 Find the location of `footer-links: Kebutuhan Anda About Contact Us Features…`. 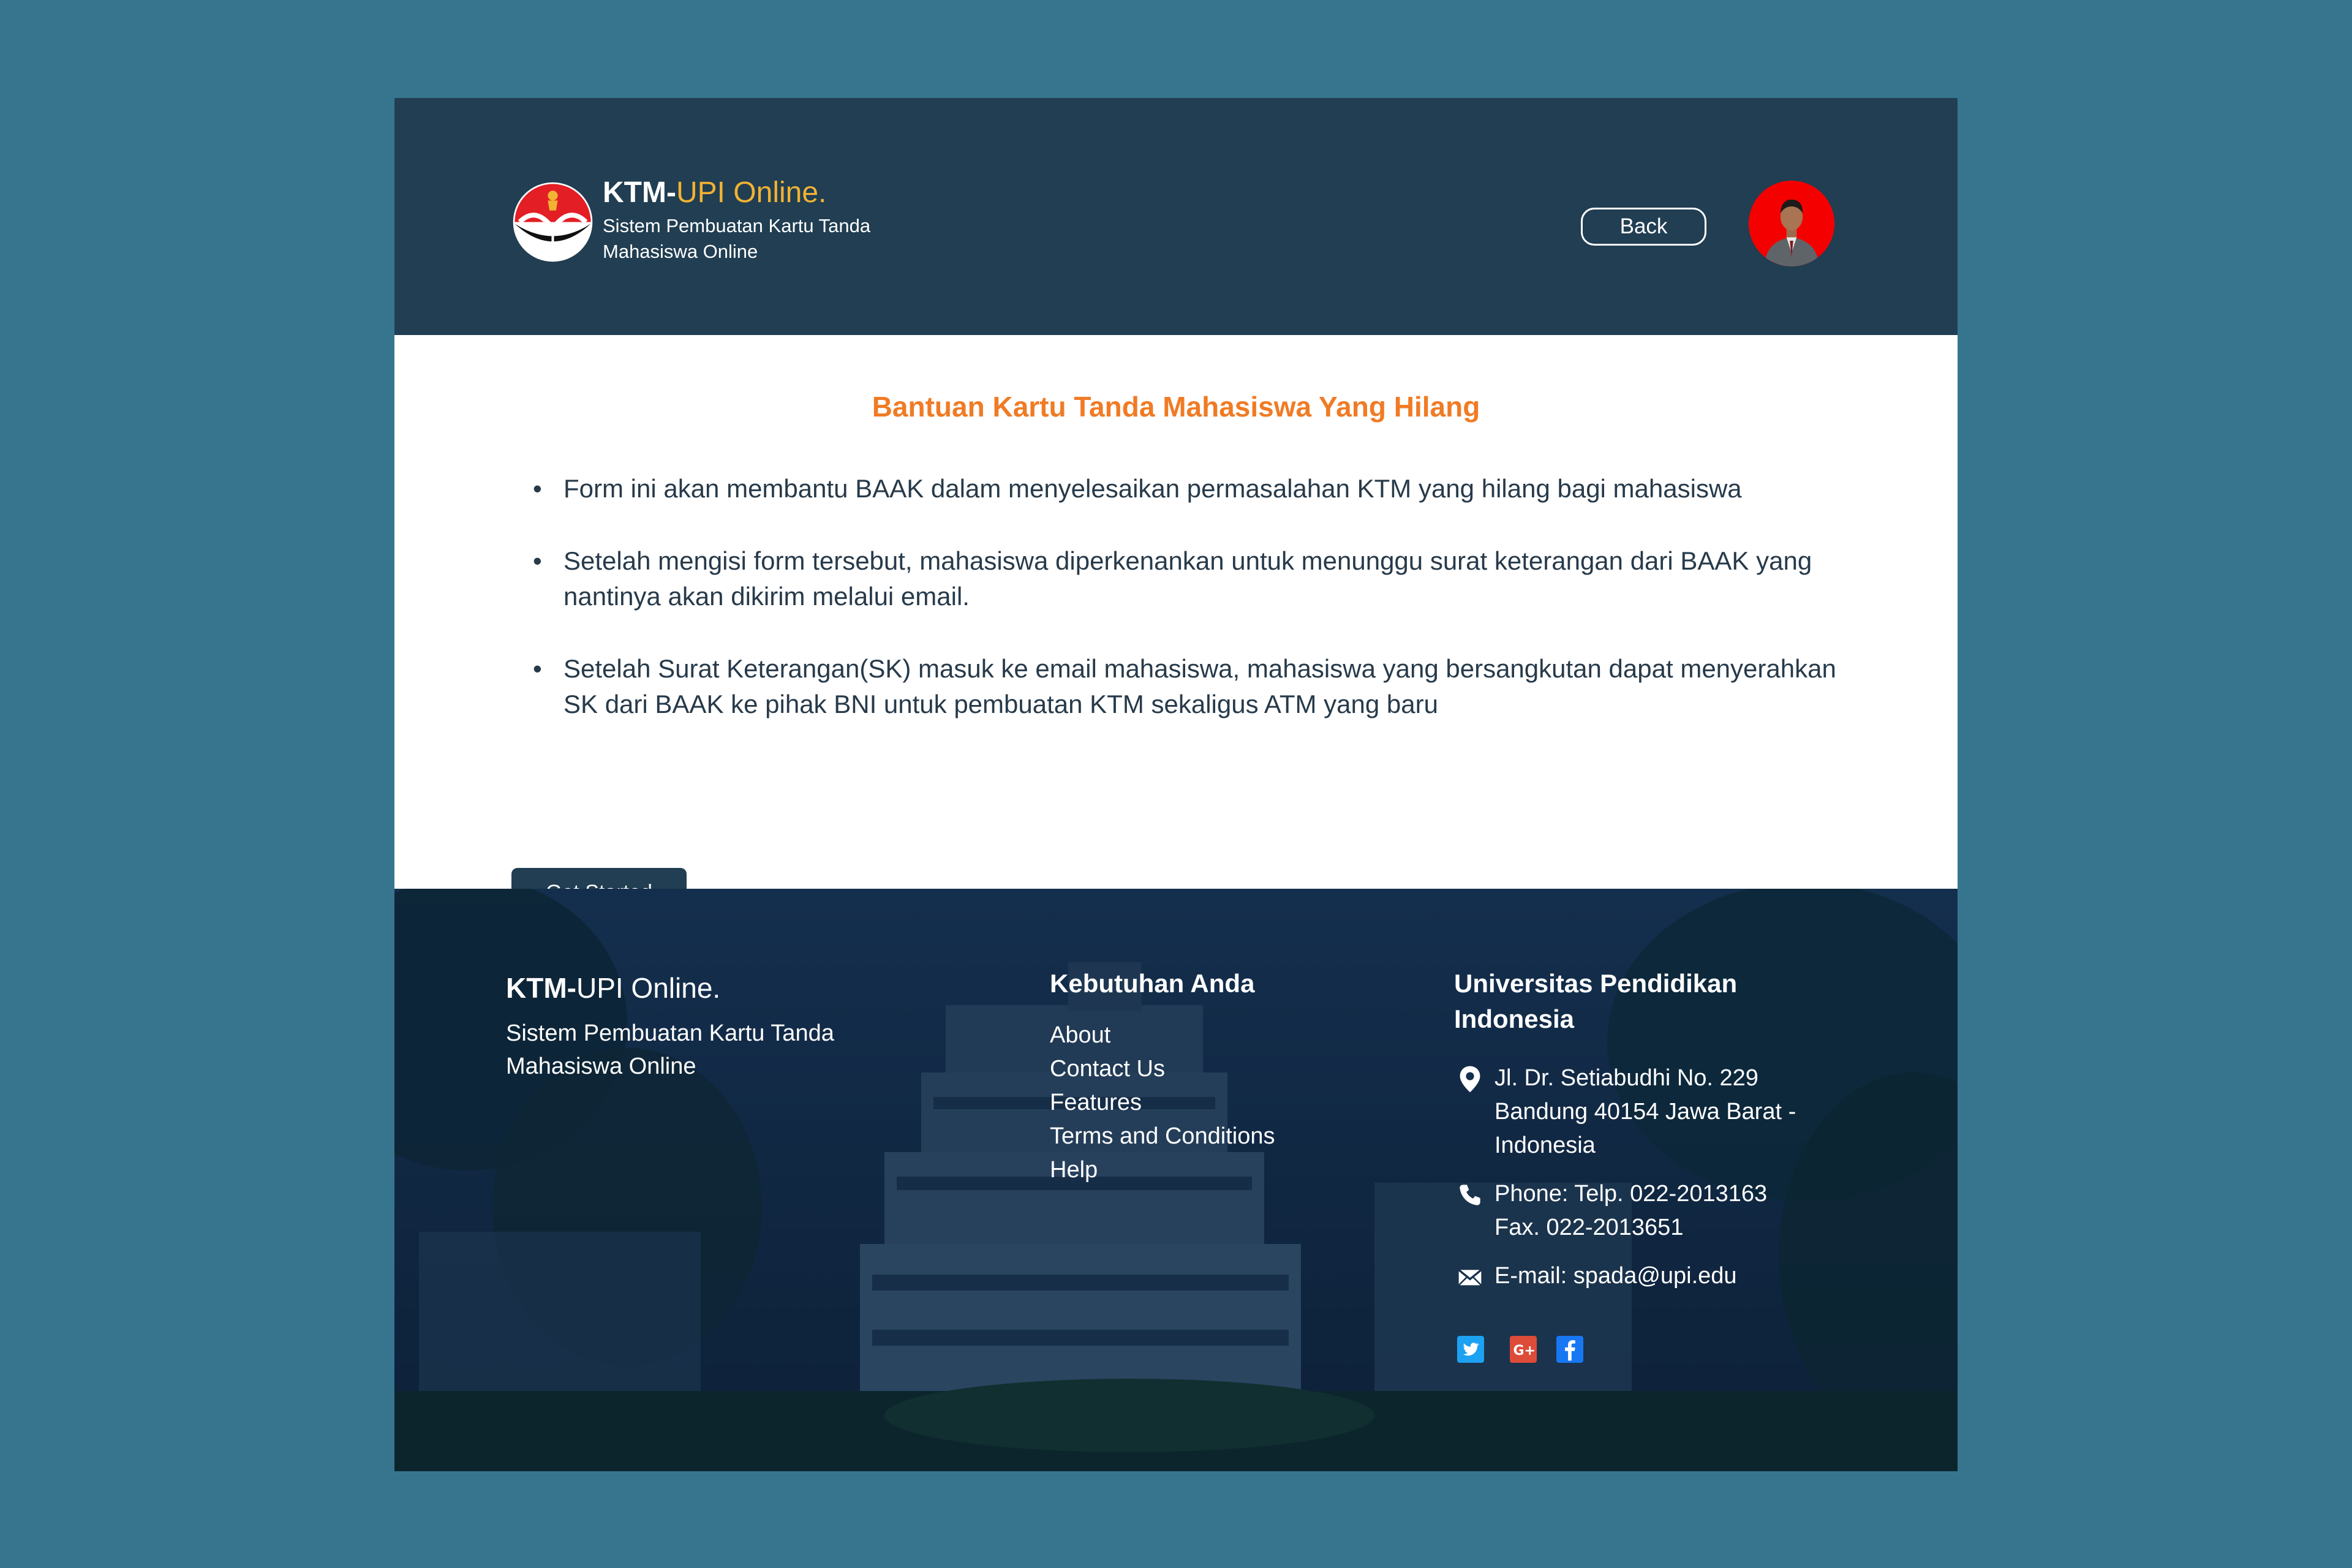

footer-links: Kebutuhan Anda About Contact Us Features… is located at coordinates (1162, 1077).